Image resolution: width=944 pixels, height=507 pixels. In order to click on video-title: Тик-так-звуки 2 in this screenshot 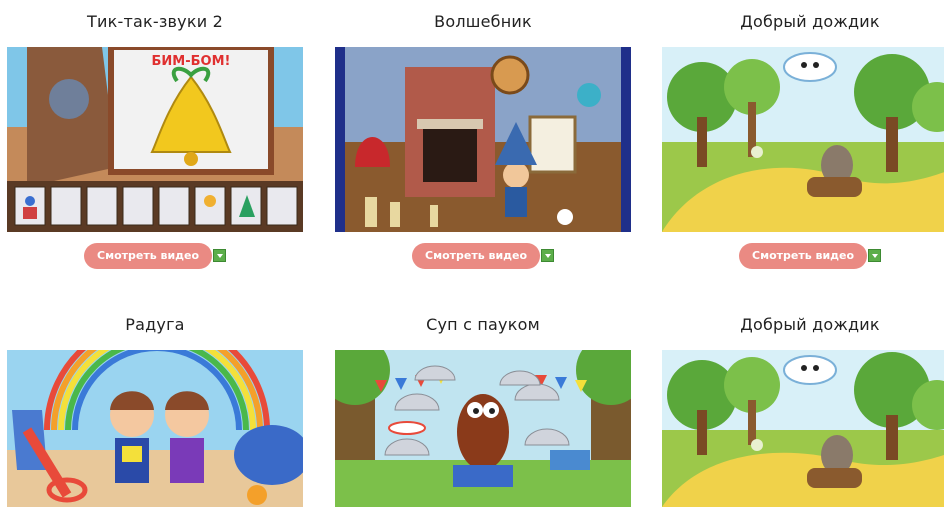, I will do `click(155, 21)`.